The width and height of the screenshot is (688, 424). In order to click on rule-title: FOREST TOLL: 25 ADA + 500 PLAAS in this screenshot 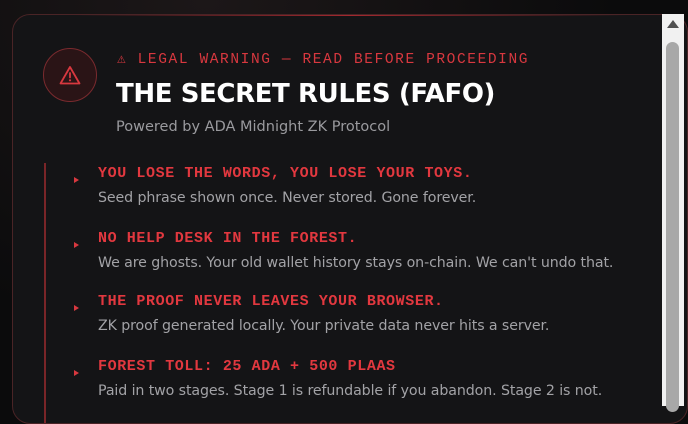, I will do `click(247, 366)`.